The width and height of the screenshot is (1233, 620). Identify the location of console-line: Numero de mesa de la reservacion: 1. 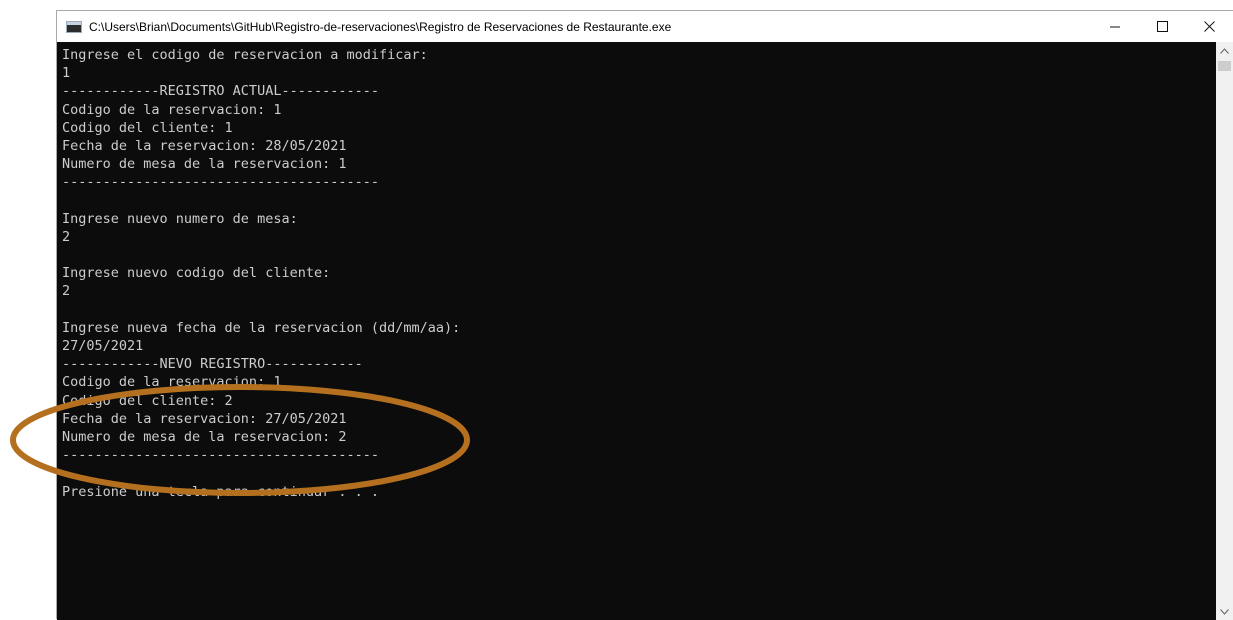
(204, 164).